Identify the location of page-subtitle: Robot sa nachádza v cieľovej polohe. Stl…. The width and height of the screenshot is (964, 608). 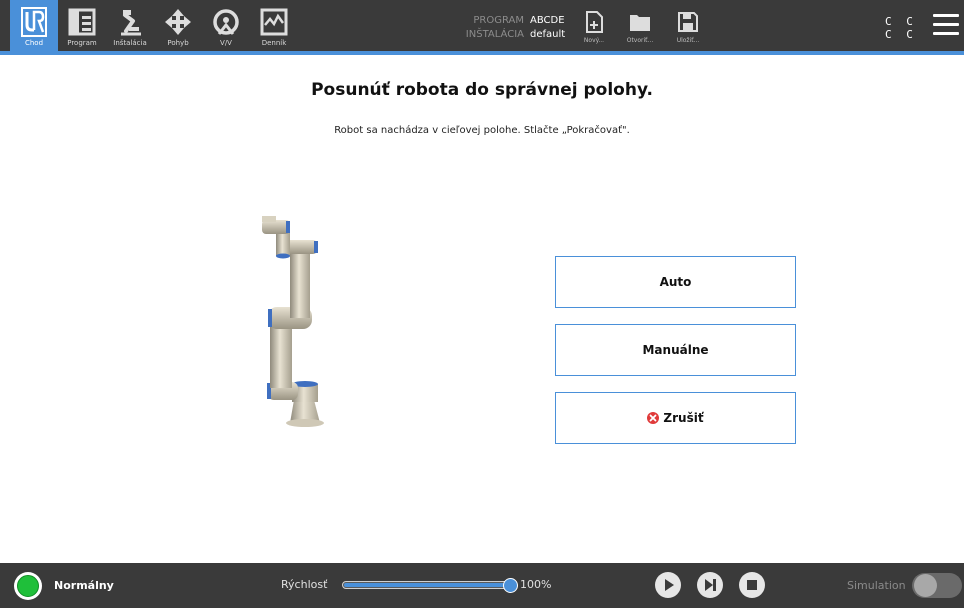
(482, 130).